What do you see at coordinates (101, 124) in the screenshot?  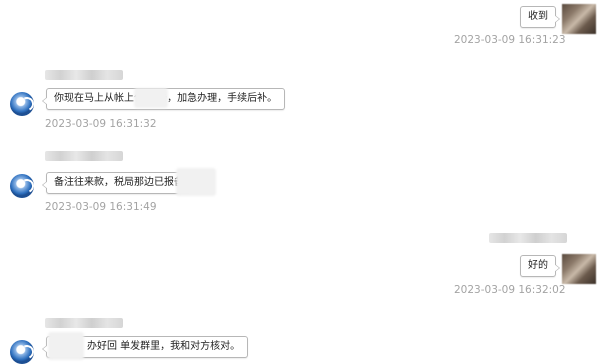 I see `message-timestamp: 2023-03-09 16:31:32` at bounding box center [101, 124].